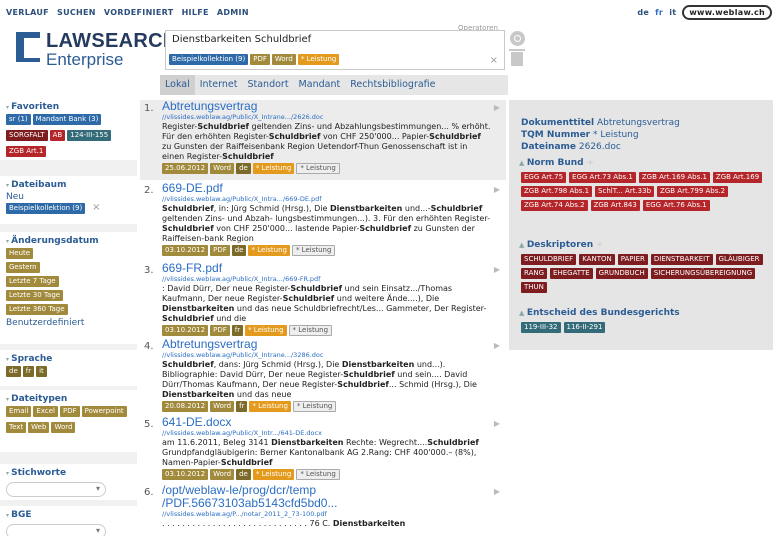 The width and height of the screenshot is (778, 536). I want to click on facet-title-favoriten: Favoriten, so click(68, 106).